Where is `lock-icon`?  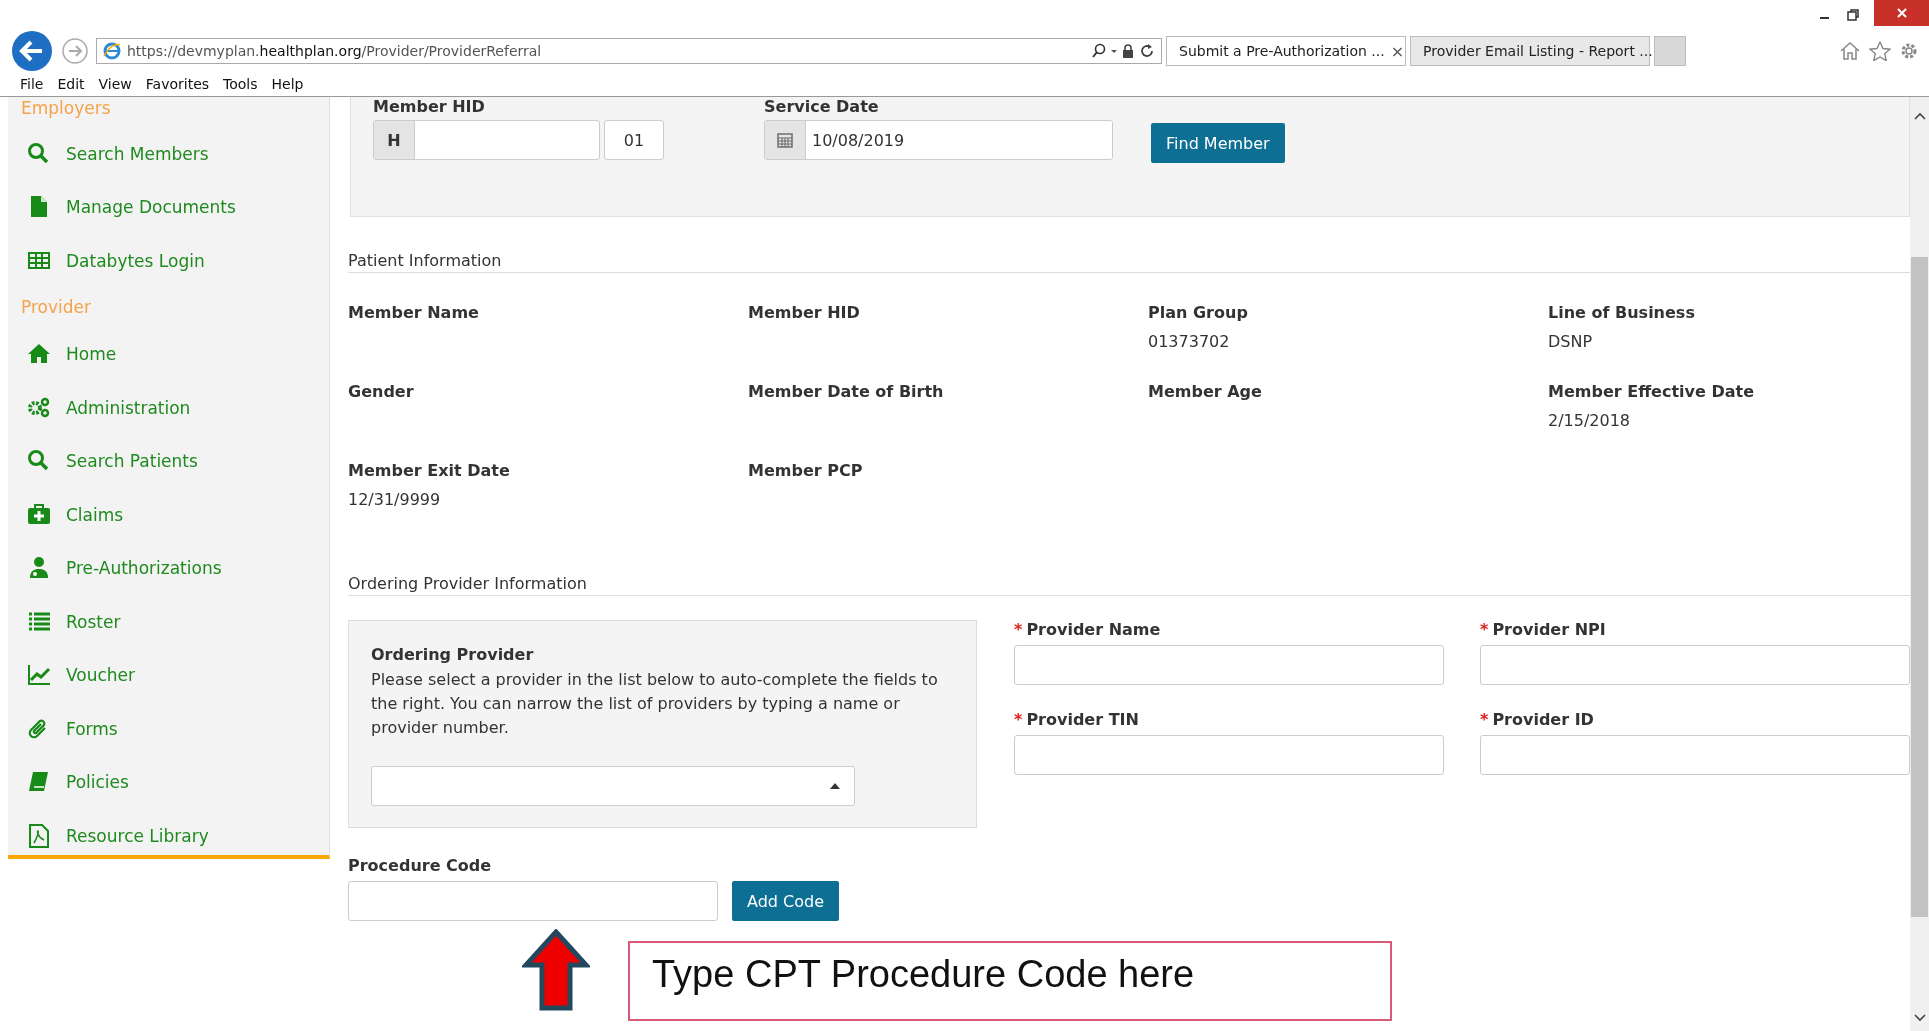
lock-icon is located at coordinates (1128, 51).